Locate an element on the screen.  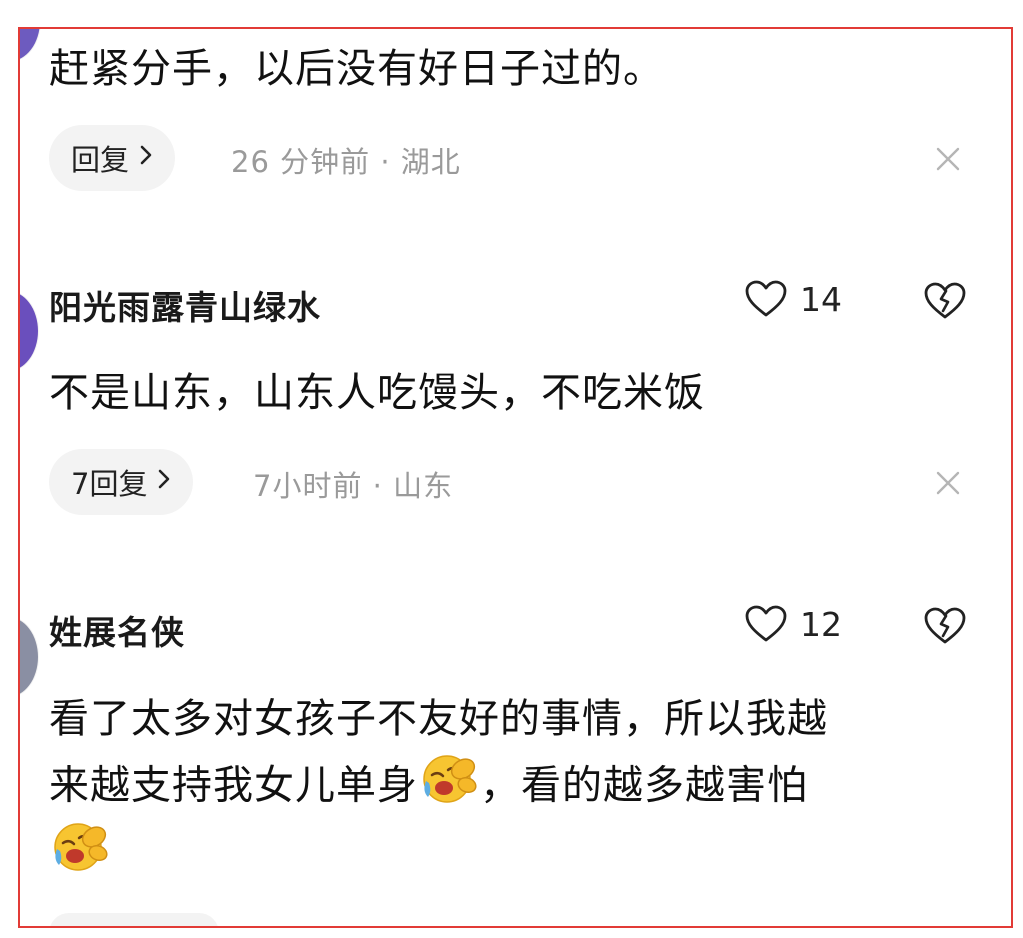
comment-meta: 7小时前 · 山东 is located at coordinates (353, 486).